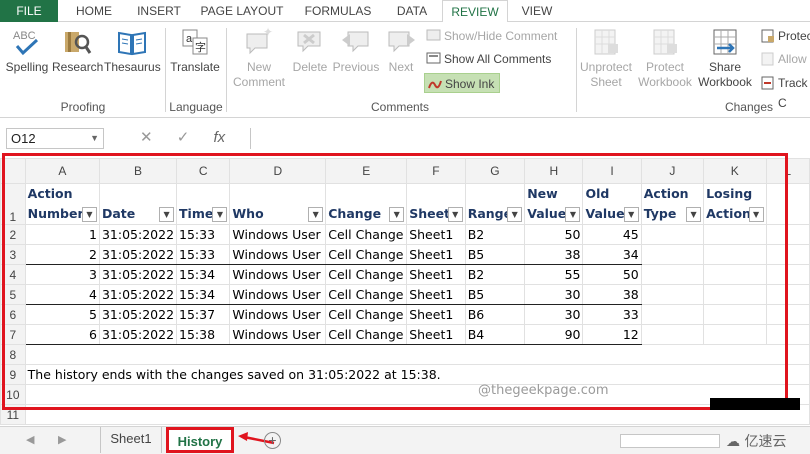  I want to click on cell-new-value: 90, so click(554, 334).